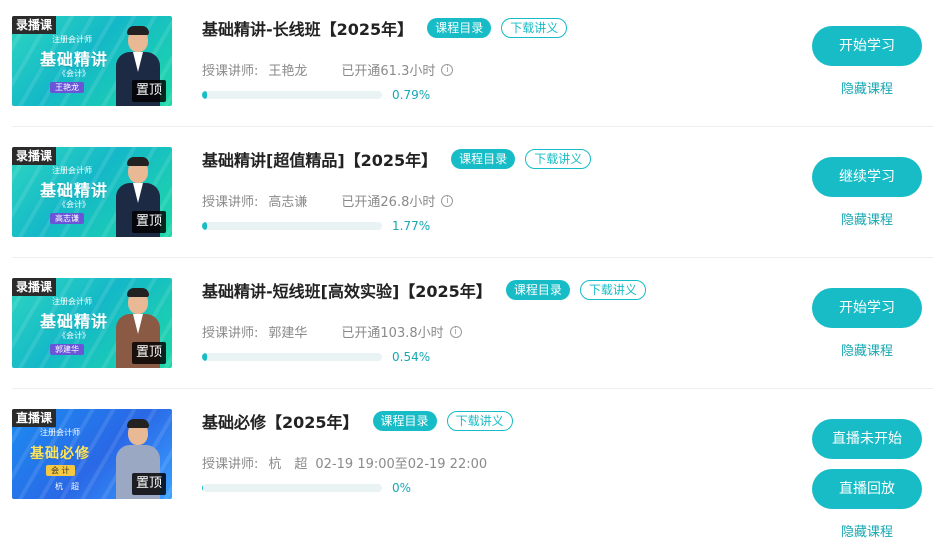 Image resolution: width=933 pixels, height=545 pixels. What do you see at coordinates (388, 71) in the screenshot?
I see `opened-hours: 已开通61.3小时` at bounding box center [388, 71].